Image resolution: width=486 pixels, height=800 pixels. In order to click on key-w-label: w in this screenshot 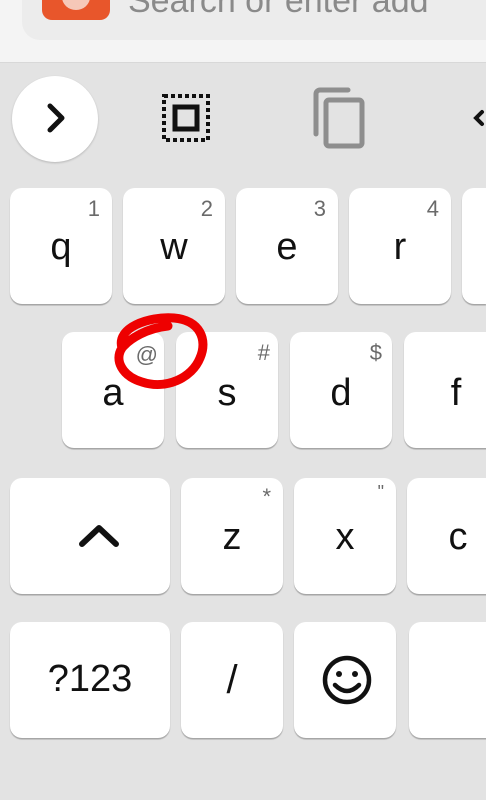, I will do `click(174, 247)`.